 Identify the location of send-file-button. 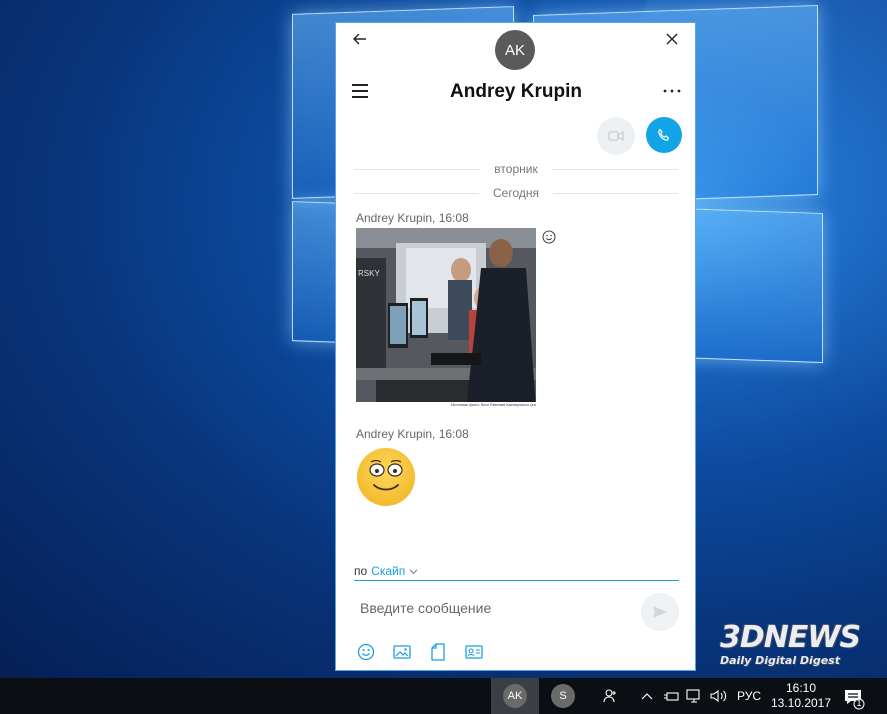
(438, 652).